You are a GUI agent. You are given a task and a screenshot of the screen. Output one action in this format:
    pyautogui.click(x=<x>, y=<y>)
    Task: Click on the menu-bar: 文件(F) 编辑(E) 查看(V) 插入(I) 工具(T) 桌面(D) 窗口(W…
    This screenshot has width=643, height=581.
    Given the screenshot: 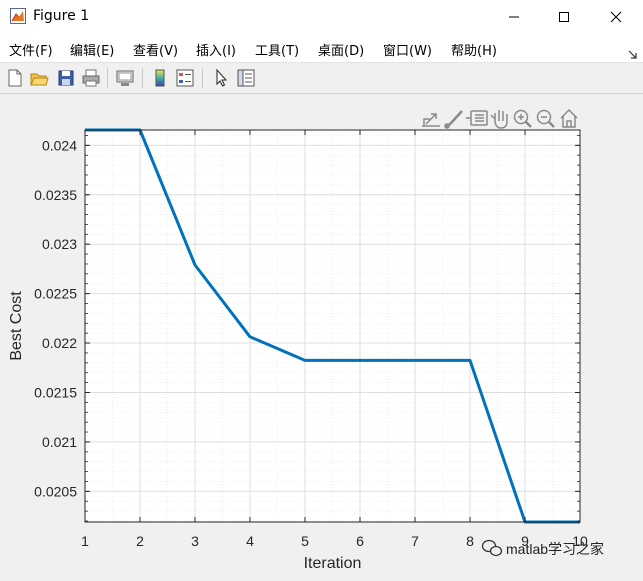 What is the action you would take?
    pyautogui.click(x=321, y=48)
    